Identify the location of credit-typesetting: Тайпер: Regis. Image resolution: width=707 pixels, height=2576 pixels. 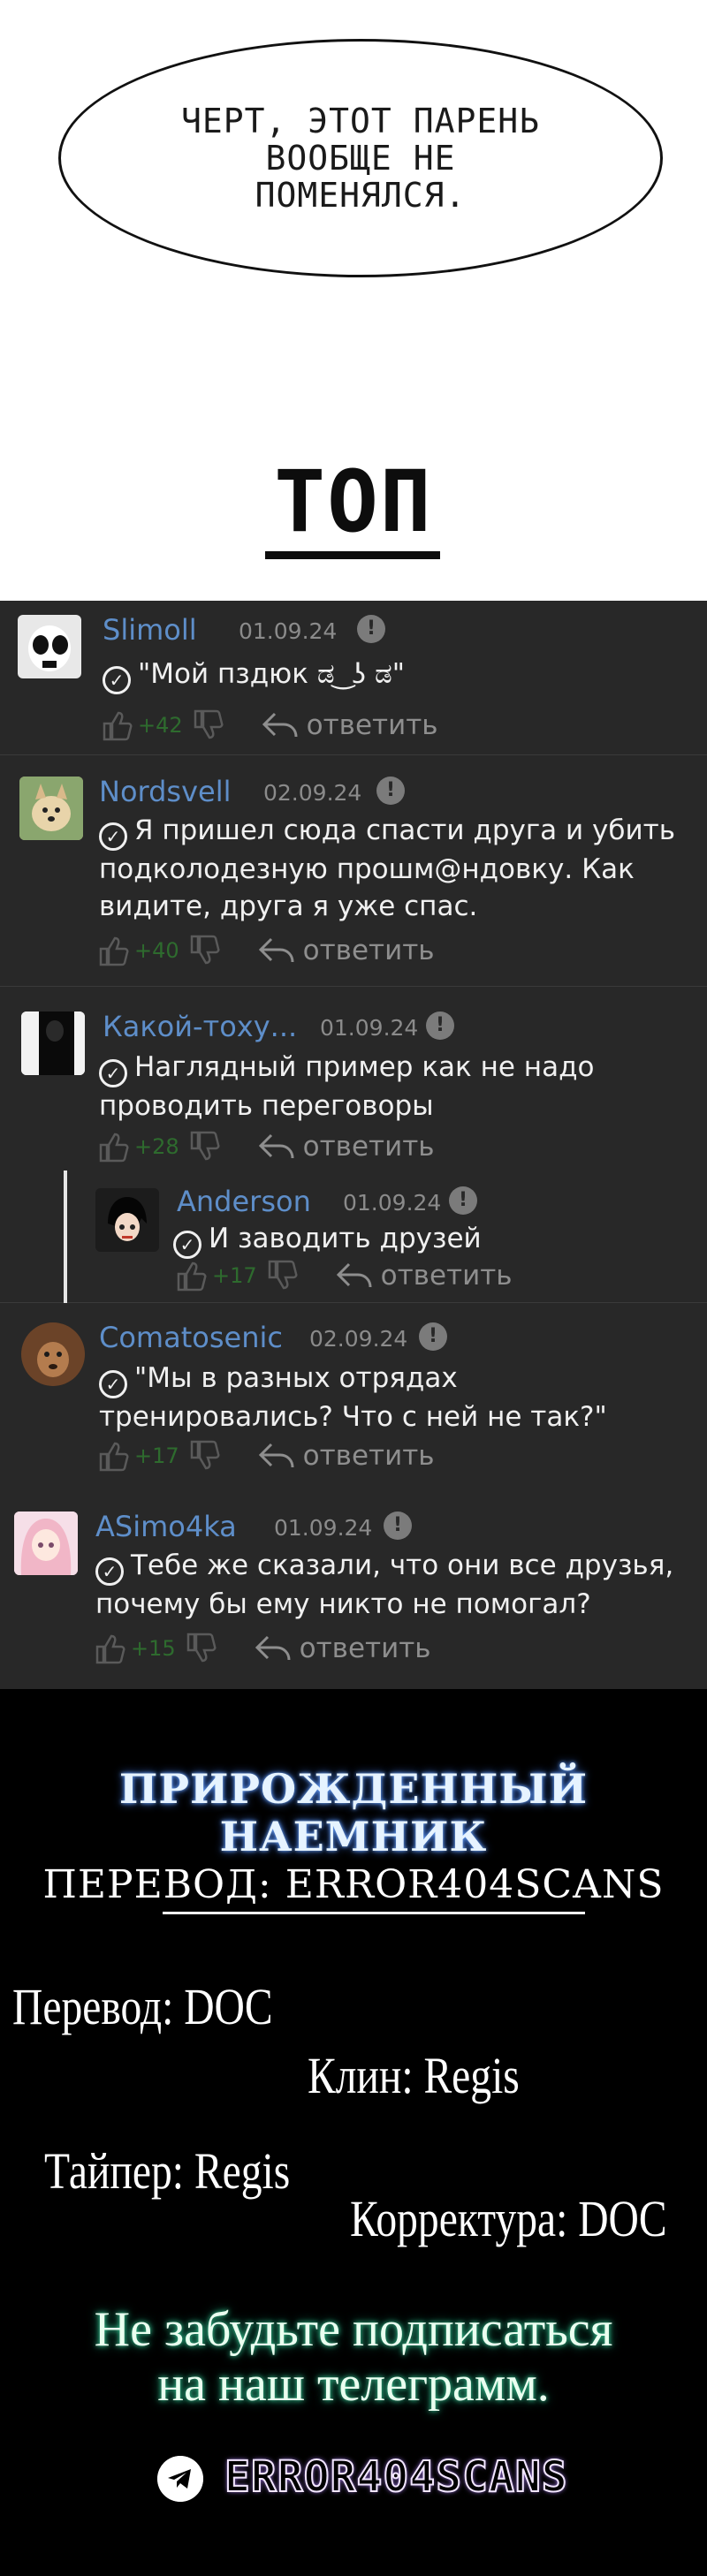
(167, 2171).